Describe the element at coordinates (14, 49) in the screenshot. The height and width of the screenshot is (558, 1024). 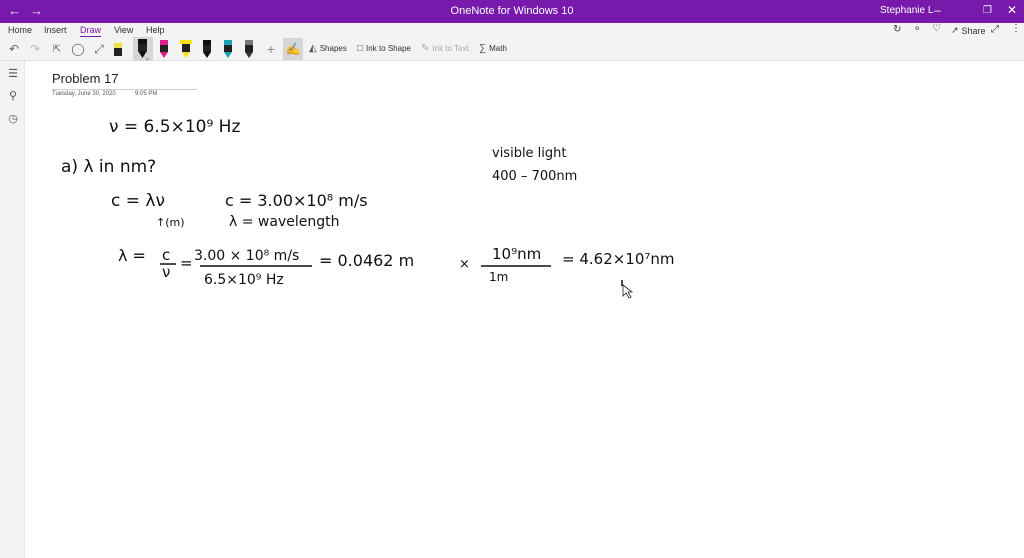
I see `undo-icon: ↶` at that location.